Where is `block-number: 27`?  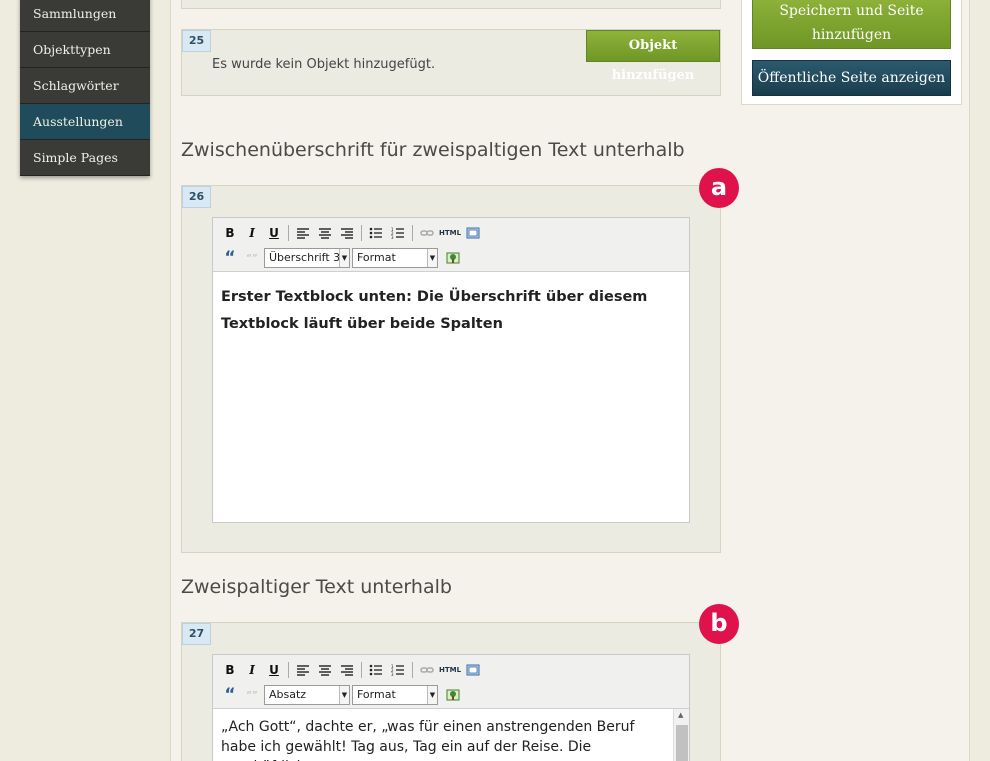 block-number: 27 is located at coordinates (196, 634).